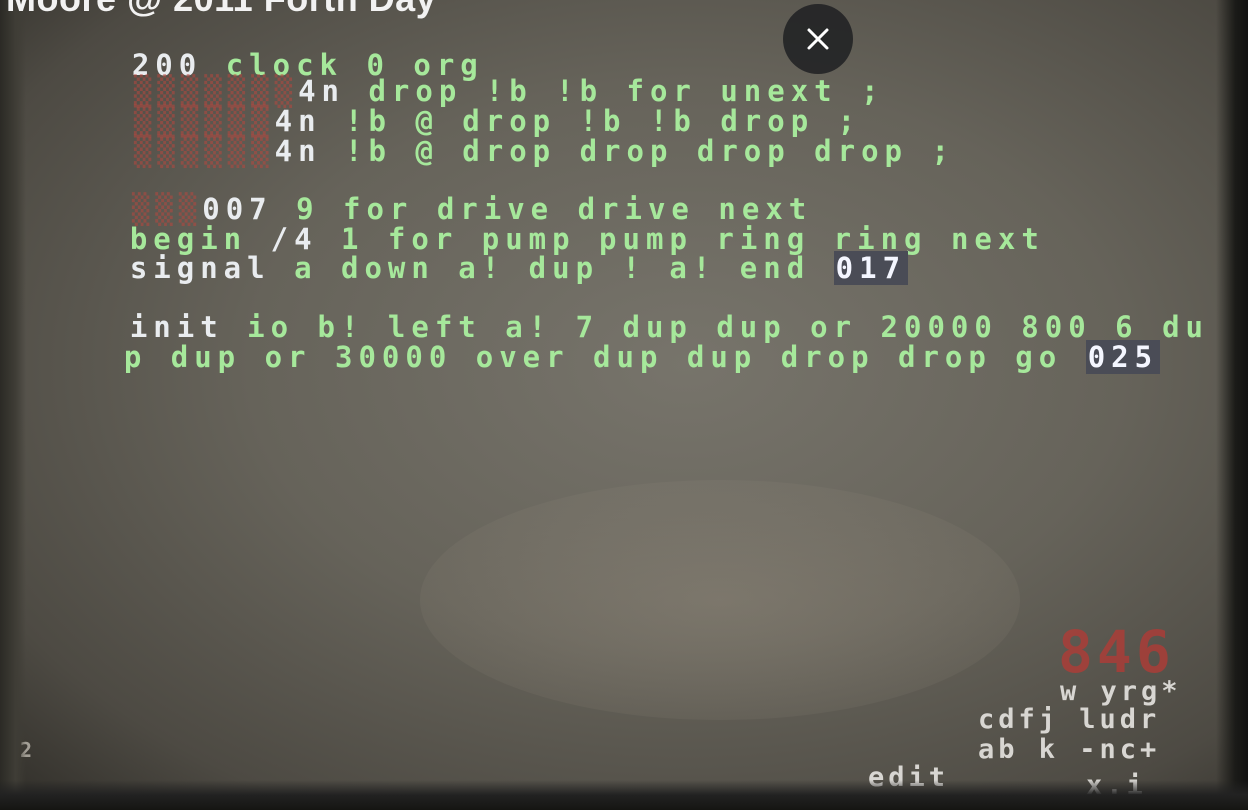 The width and height of the screenshot is (1248, 810). Describe the element at coordinates (638, 151) in the screenshot. I see `code-text: !b @ drop drop drop drop ;` at that location.